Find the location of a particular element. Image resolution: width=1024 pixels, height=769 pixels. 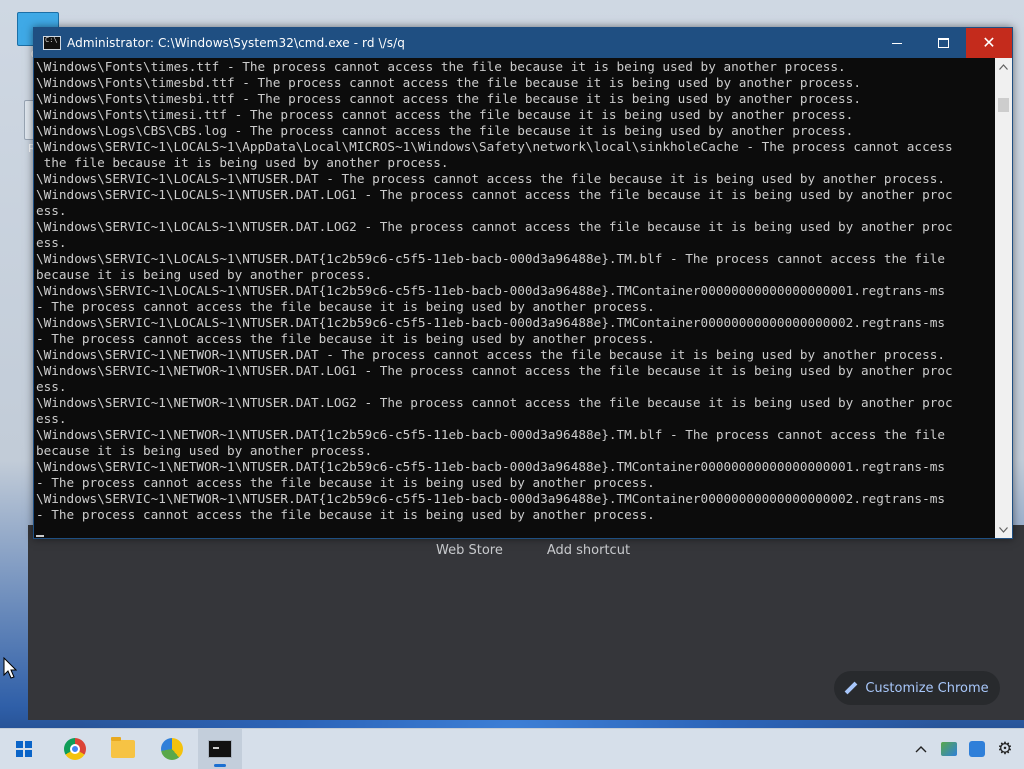

customize-chrome-button: Customize Chrome is located at coordinates (917, 688).